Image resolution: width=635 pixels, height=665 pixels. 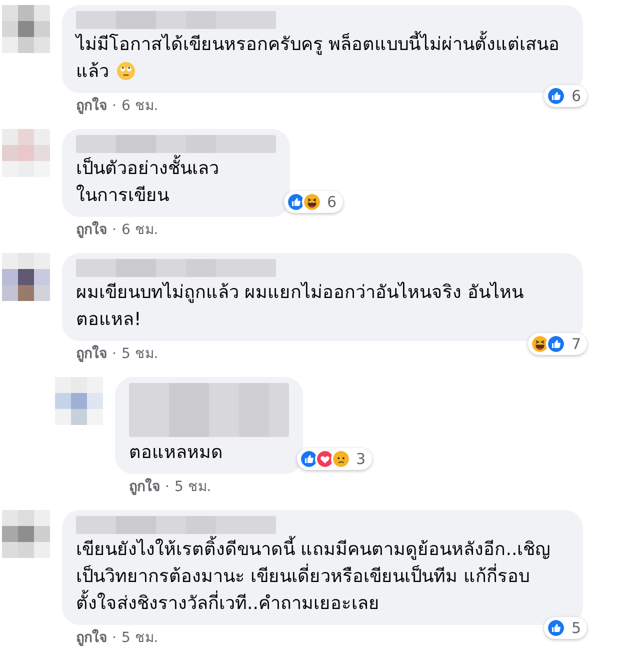 I want to click on reaction-summary: 7, so click(x=557, y=344).